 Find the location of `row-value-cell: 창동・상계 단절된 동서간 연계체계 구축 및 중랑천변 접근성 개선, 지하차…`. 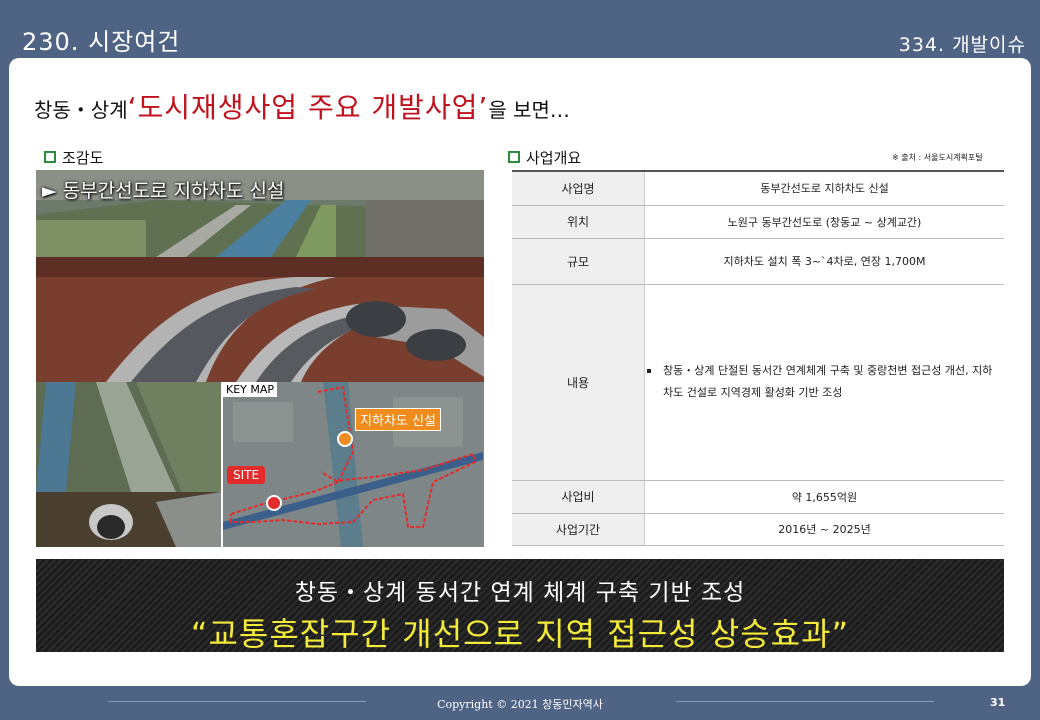

row-value-cell: 창동・상계 단절된 동서간 연계체계 구축 및 중랑천변 접근성 개선, 지하차… is located at coordinates (824, 382).